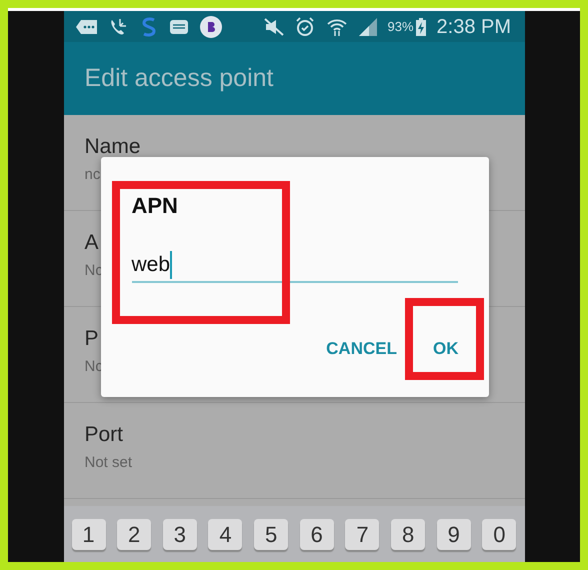  I want to click on apn-input-field: web, so click(295, 266).